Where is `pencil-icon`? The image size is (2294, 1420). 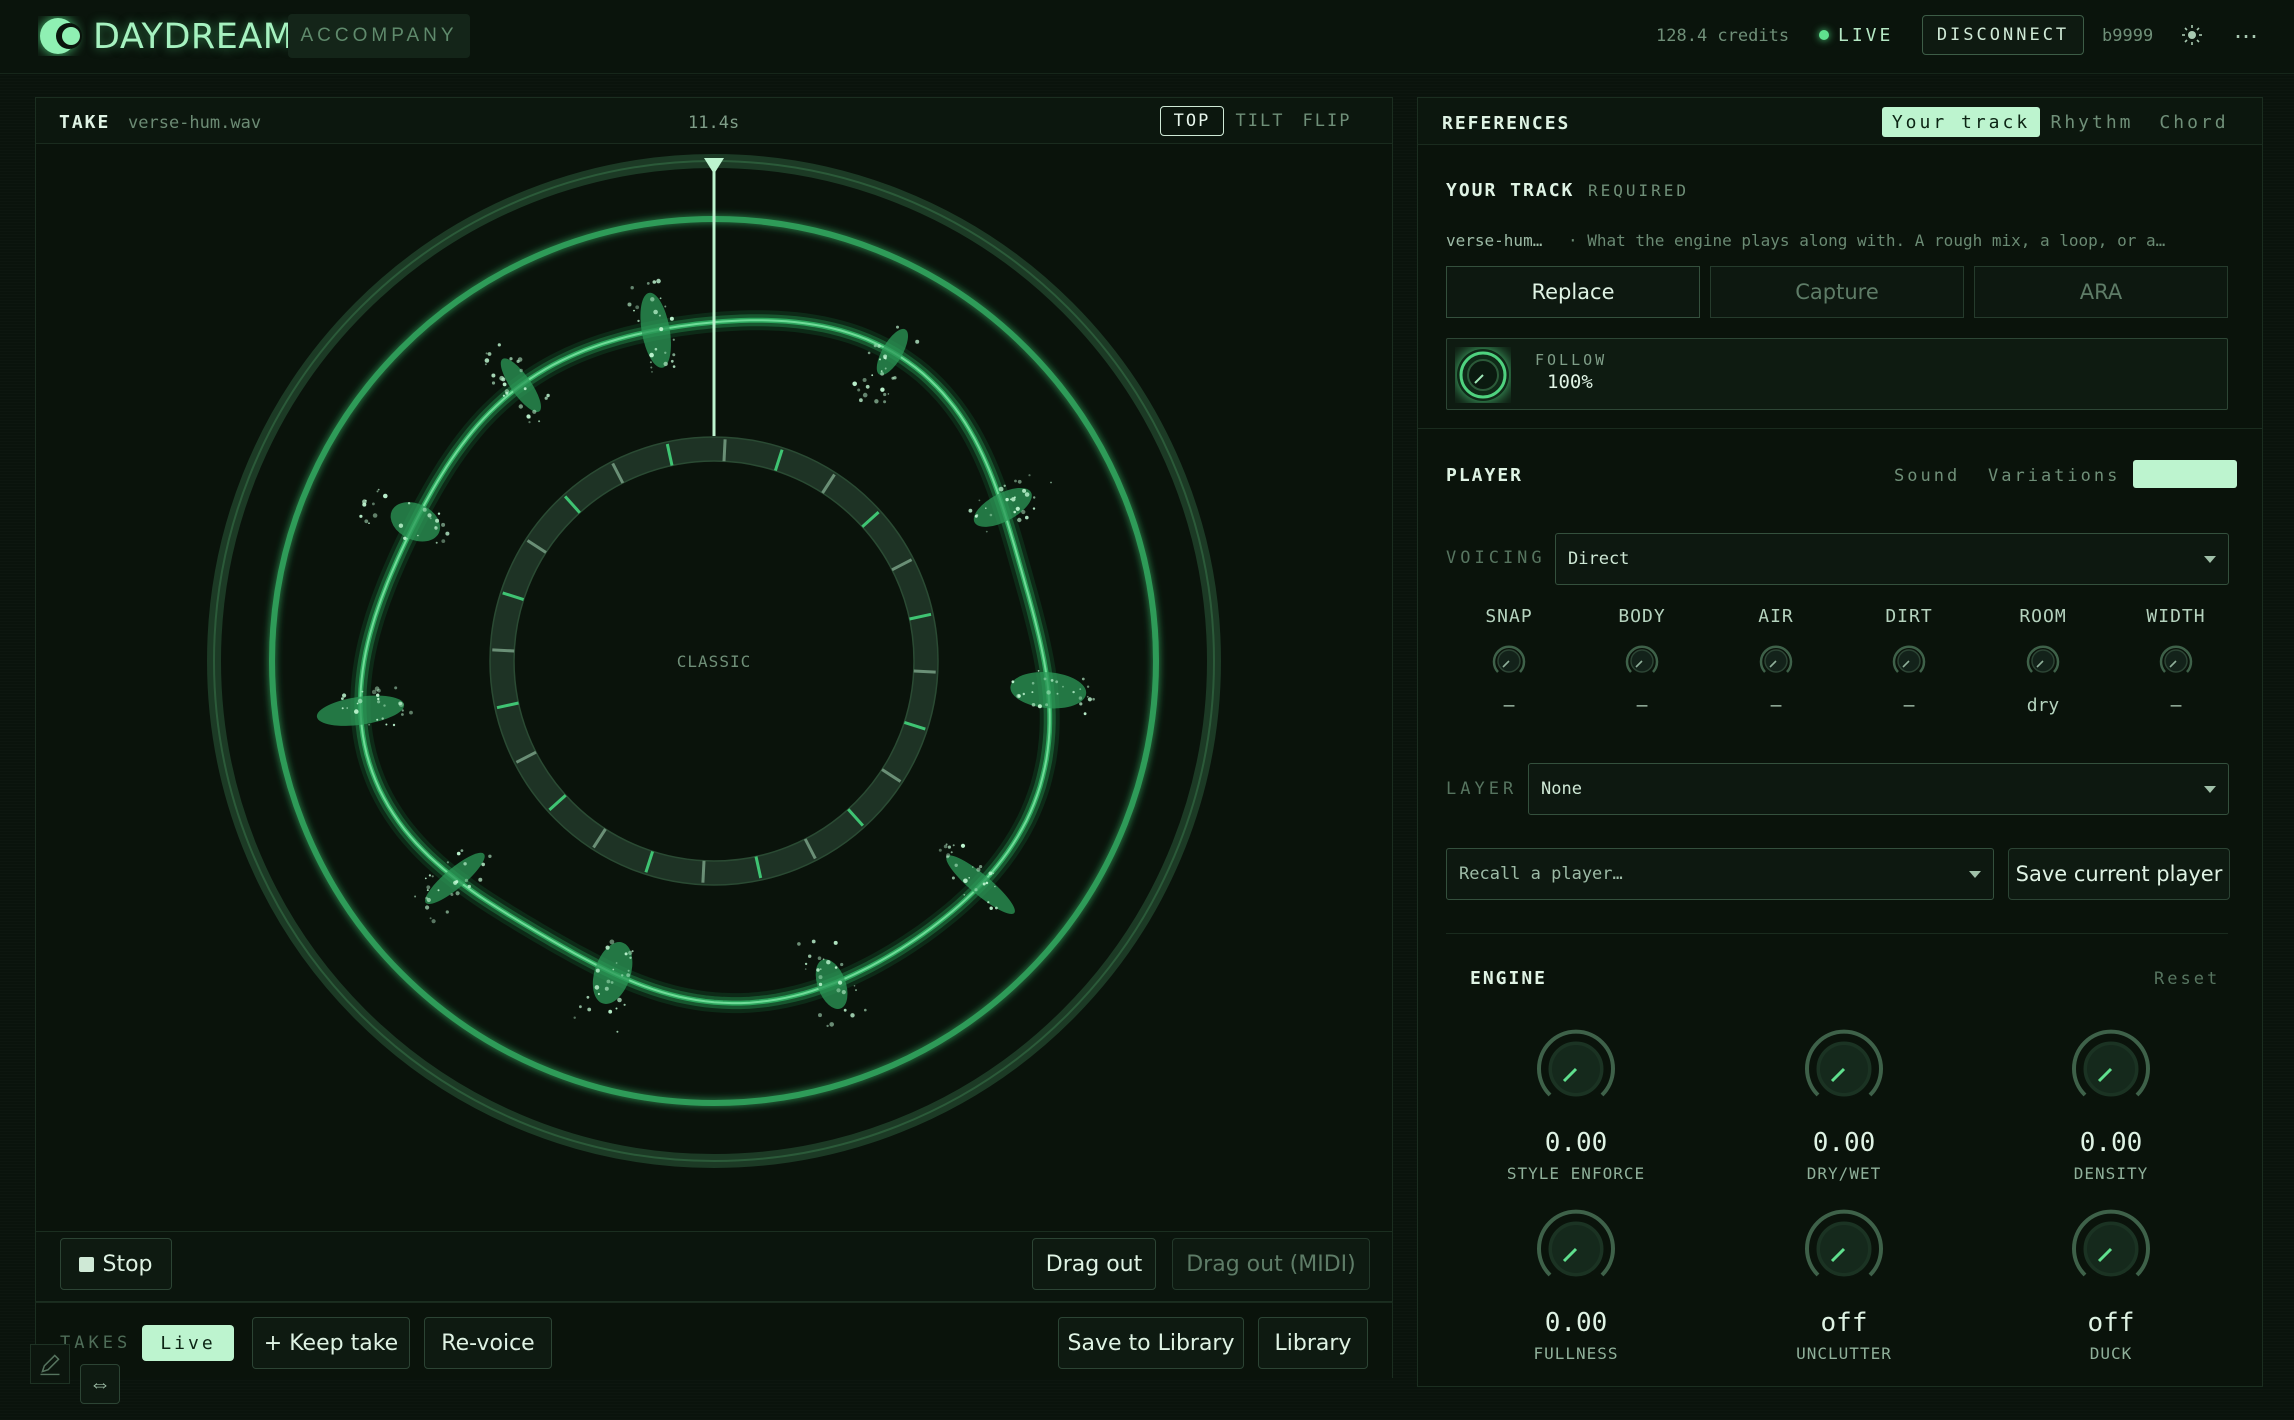 pencil-icon is located at coordinates (50, 1364).